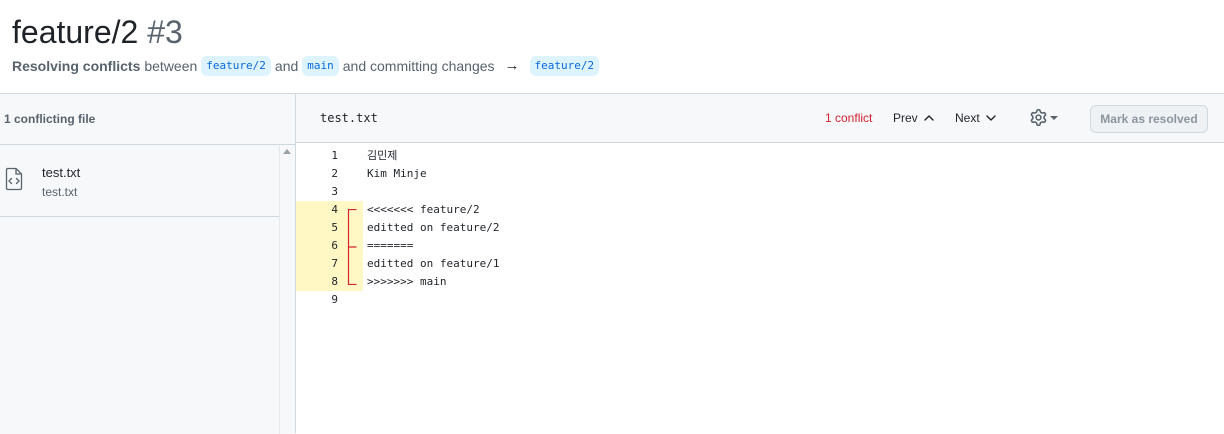 The width and height of the screenshot is (1224, 434). Describe the element at coordinates (967, 118) in the screenshot. I see `next-label: Next` at that location.